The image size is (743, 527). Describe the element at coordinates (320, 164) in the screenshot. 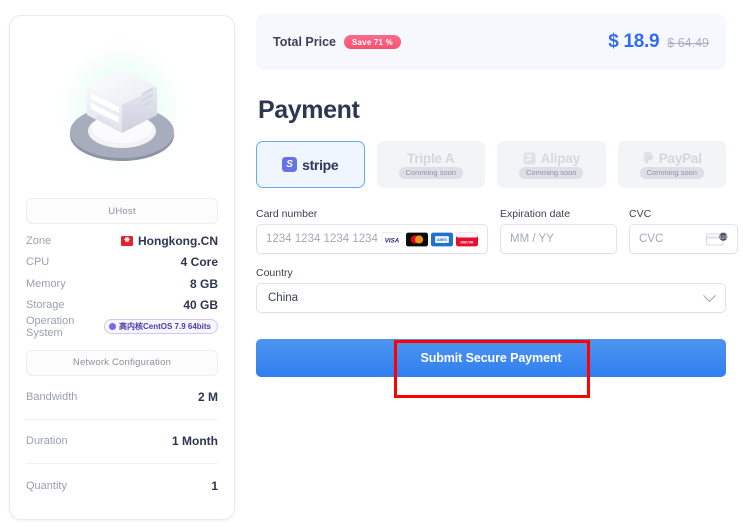

I see `payment-method-label: stripe` at that location.